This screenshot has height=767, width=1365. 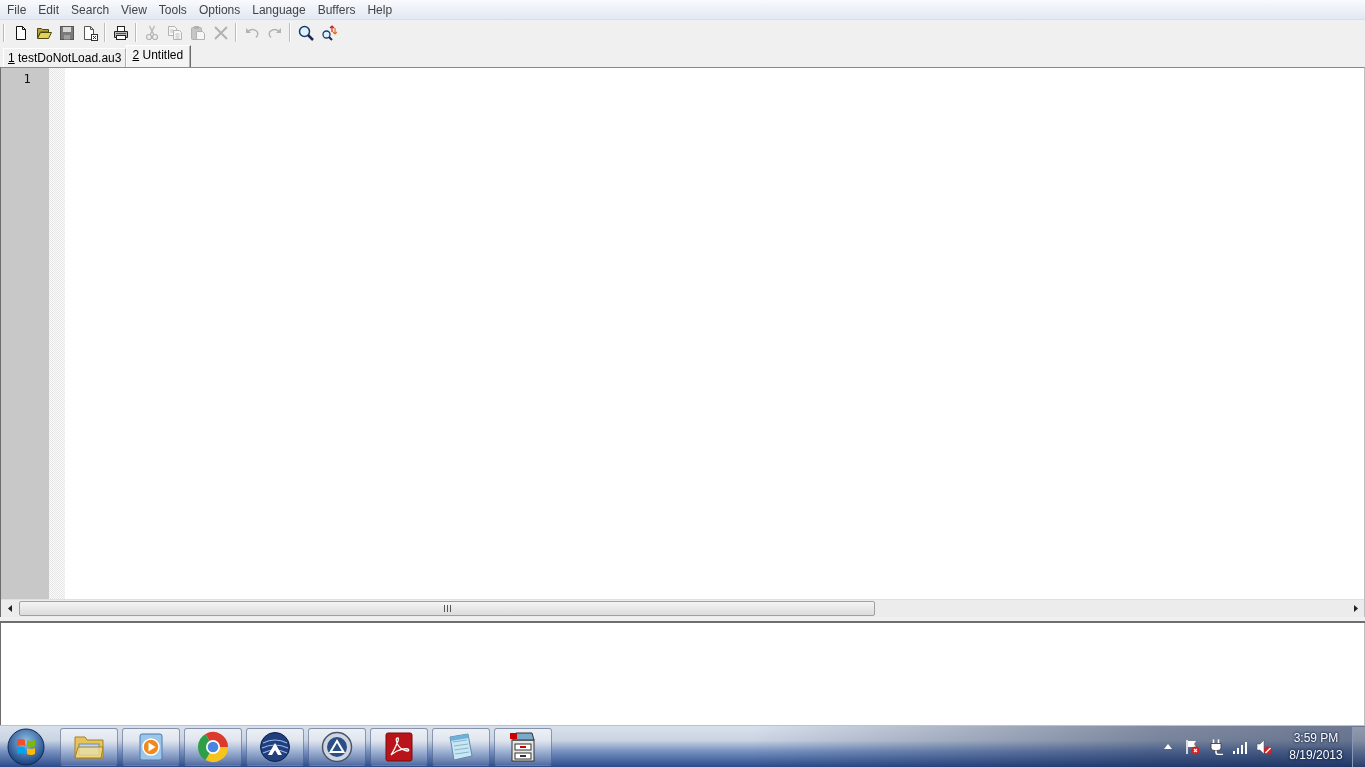 I want to click on start-button, so click(x=26, y=746).